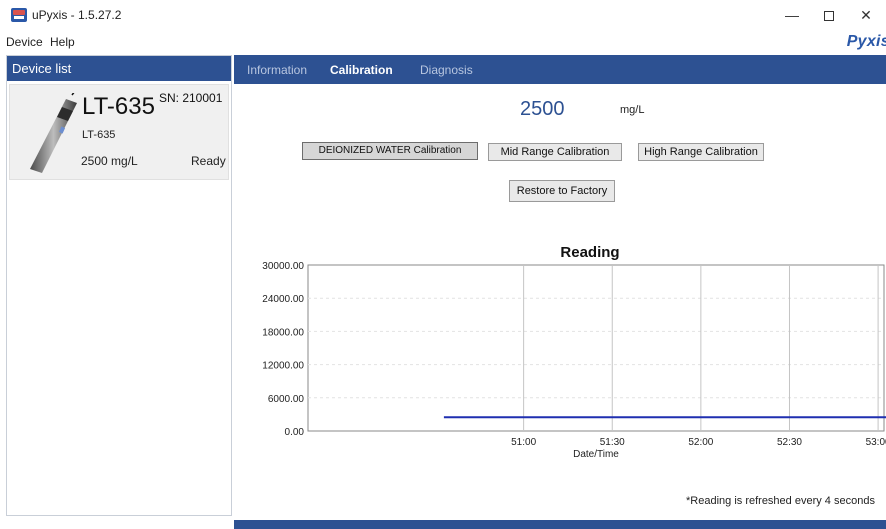  What do you see at coordinates (555, 152) in the screenshot?
I see `mid-range-calibration-button: Mid Range Calibration` at bounding box center [555, 152].